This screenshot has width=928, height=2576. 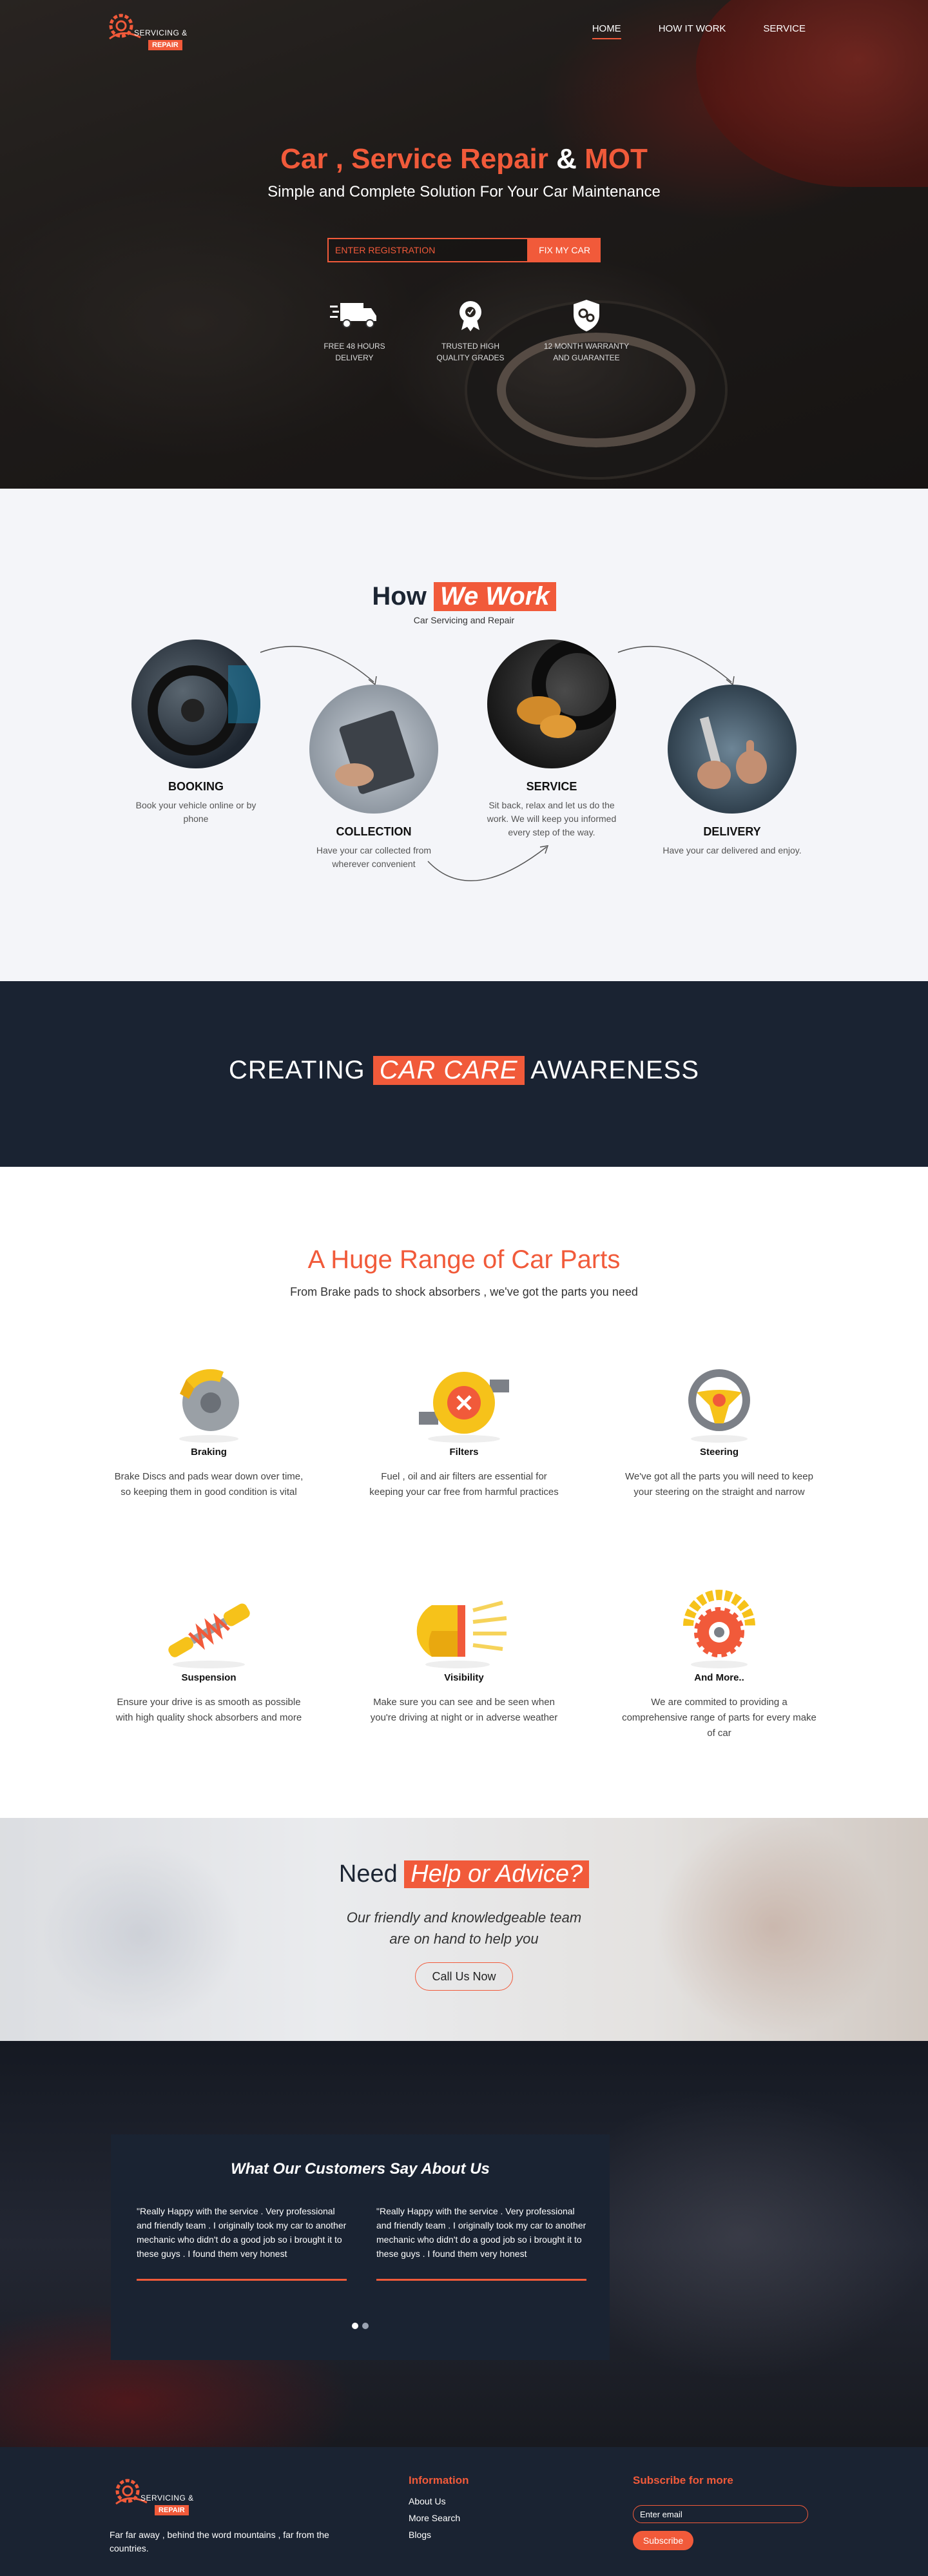 What do you see at coordinates (353, 315) in the screenshot?
I see `delivery-truck-icon` at bounding box center [353, 315].